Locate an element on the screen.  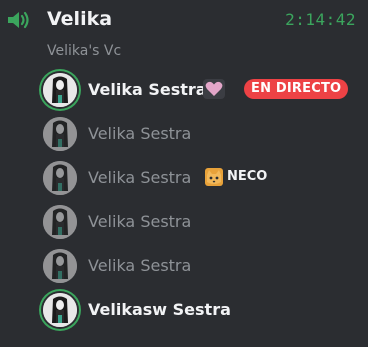
voice-member: Velikasw Sestra is located at coordinates (184, 310).